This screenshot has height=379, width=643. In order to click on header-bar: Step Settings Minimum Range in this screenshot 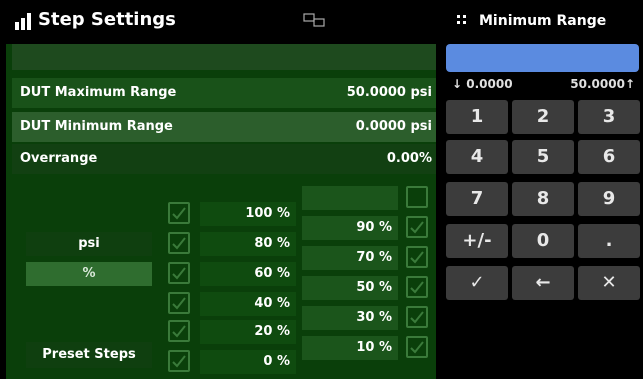, I will do `click(321, 20)`.